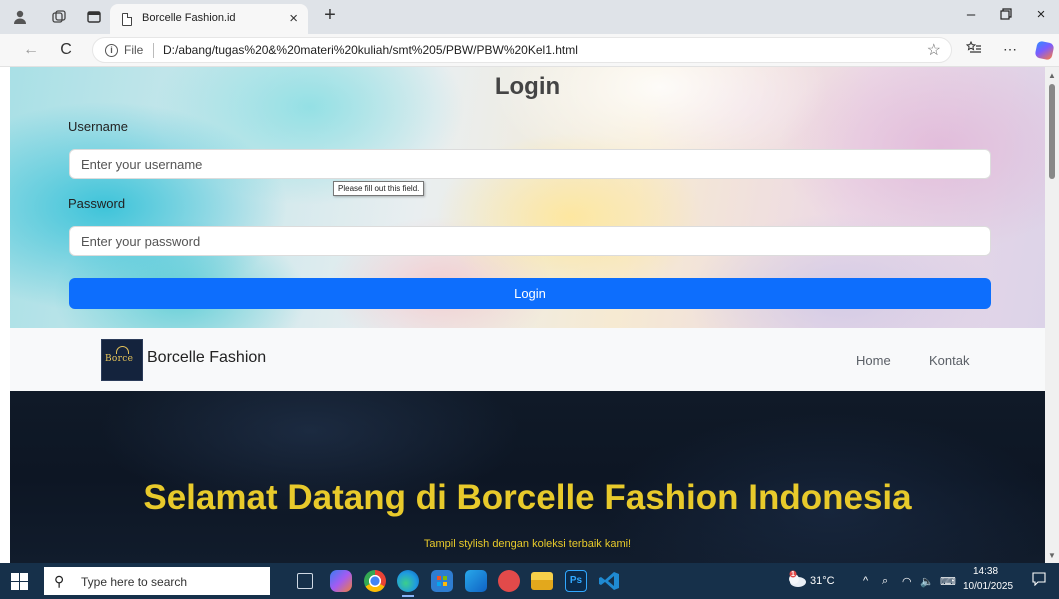 This screenshot has height=599, width=1059. I want to click on favorites-list-icon, so click(974, 49).